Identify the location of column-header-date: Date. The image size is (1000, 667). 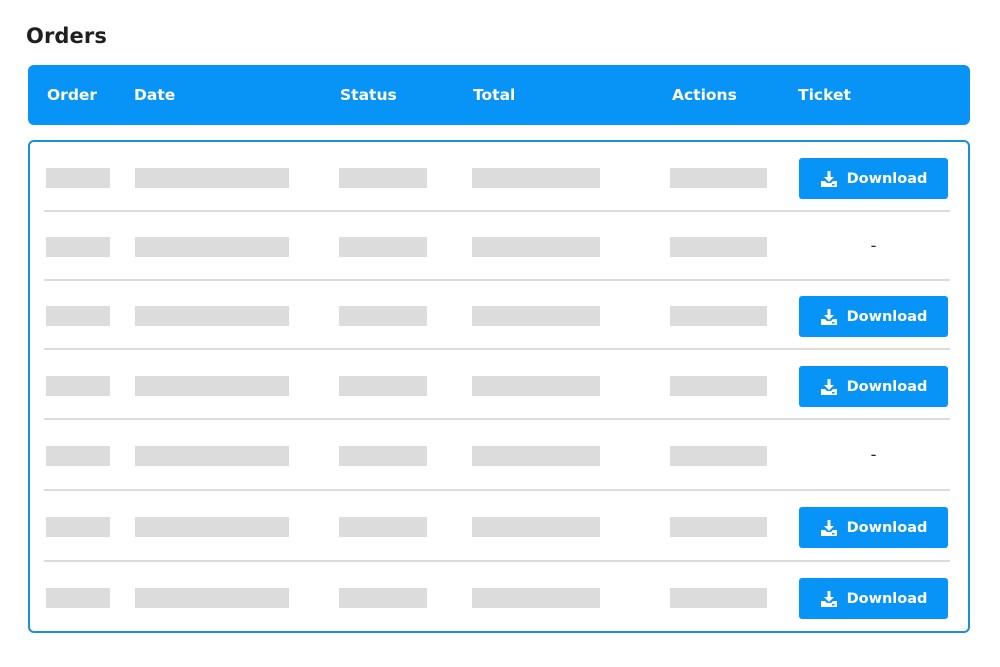
(154, 95).